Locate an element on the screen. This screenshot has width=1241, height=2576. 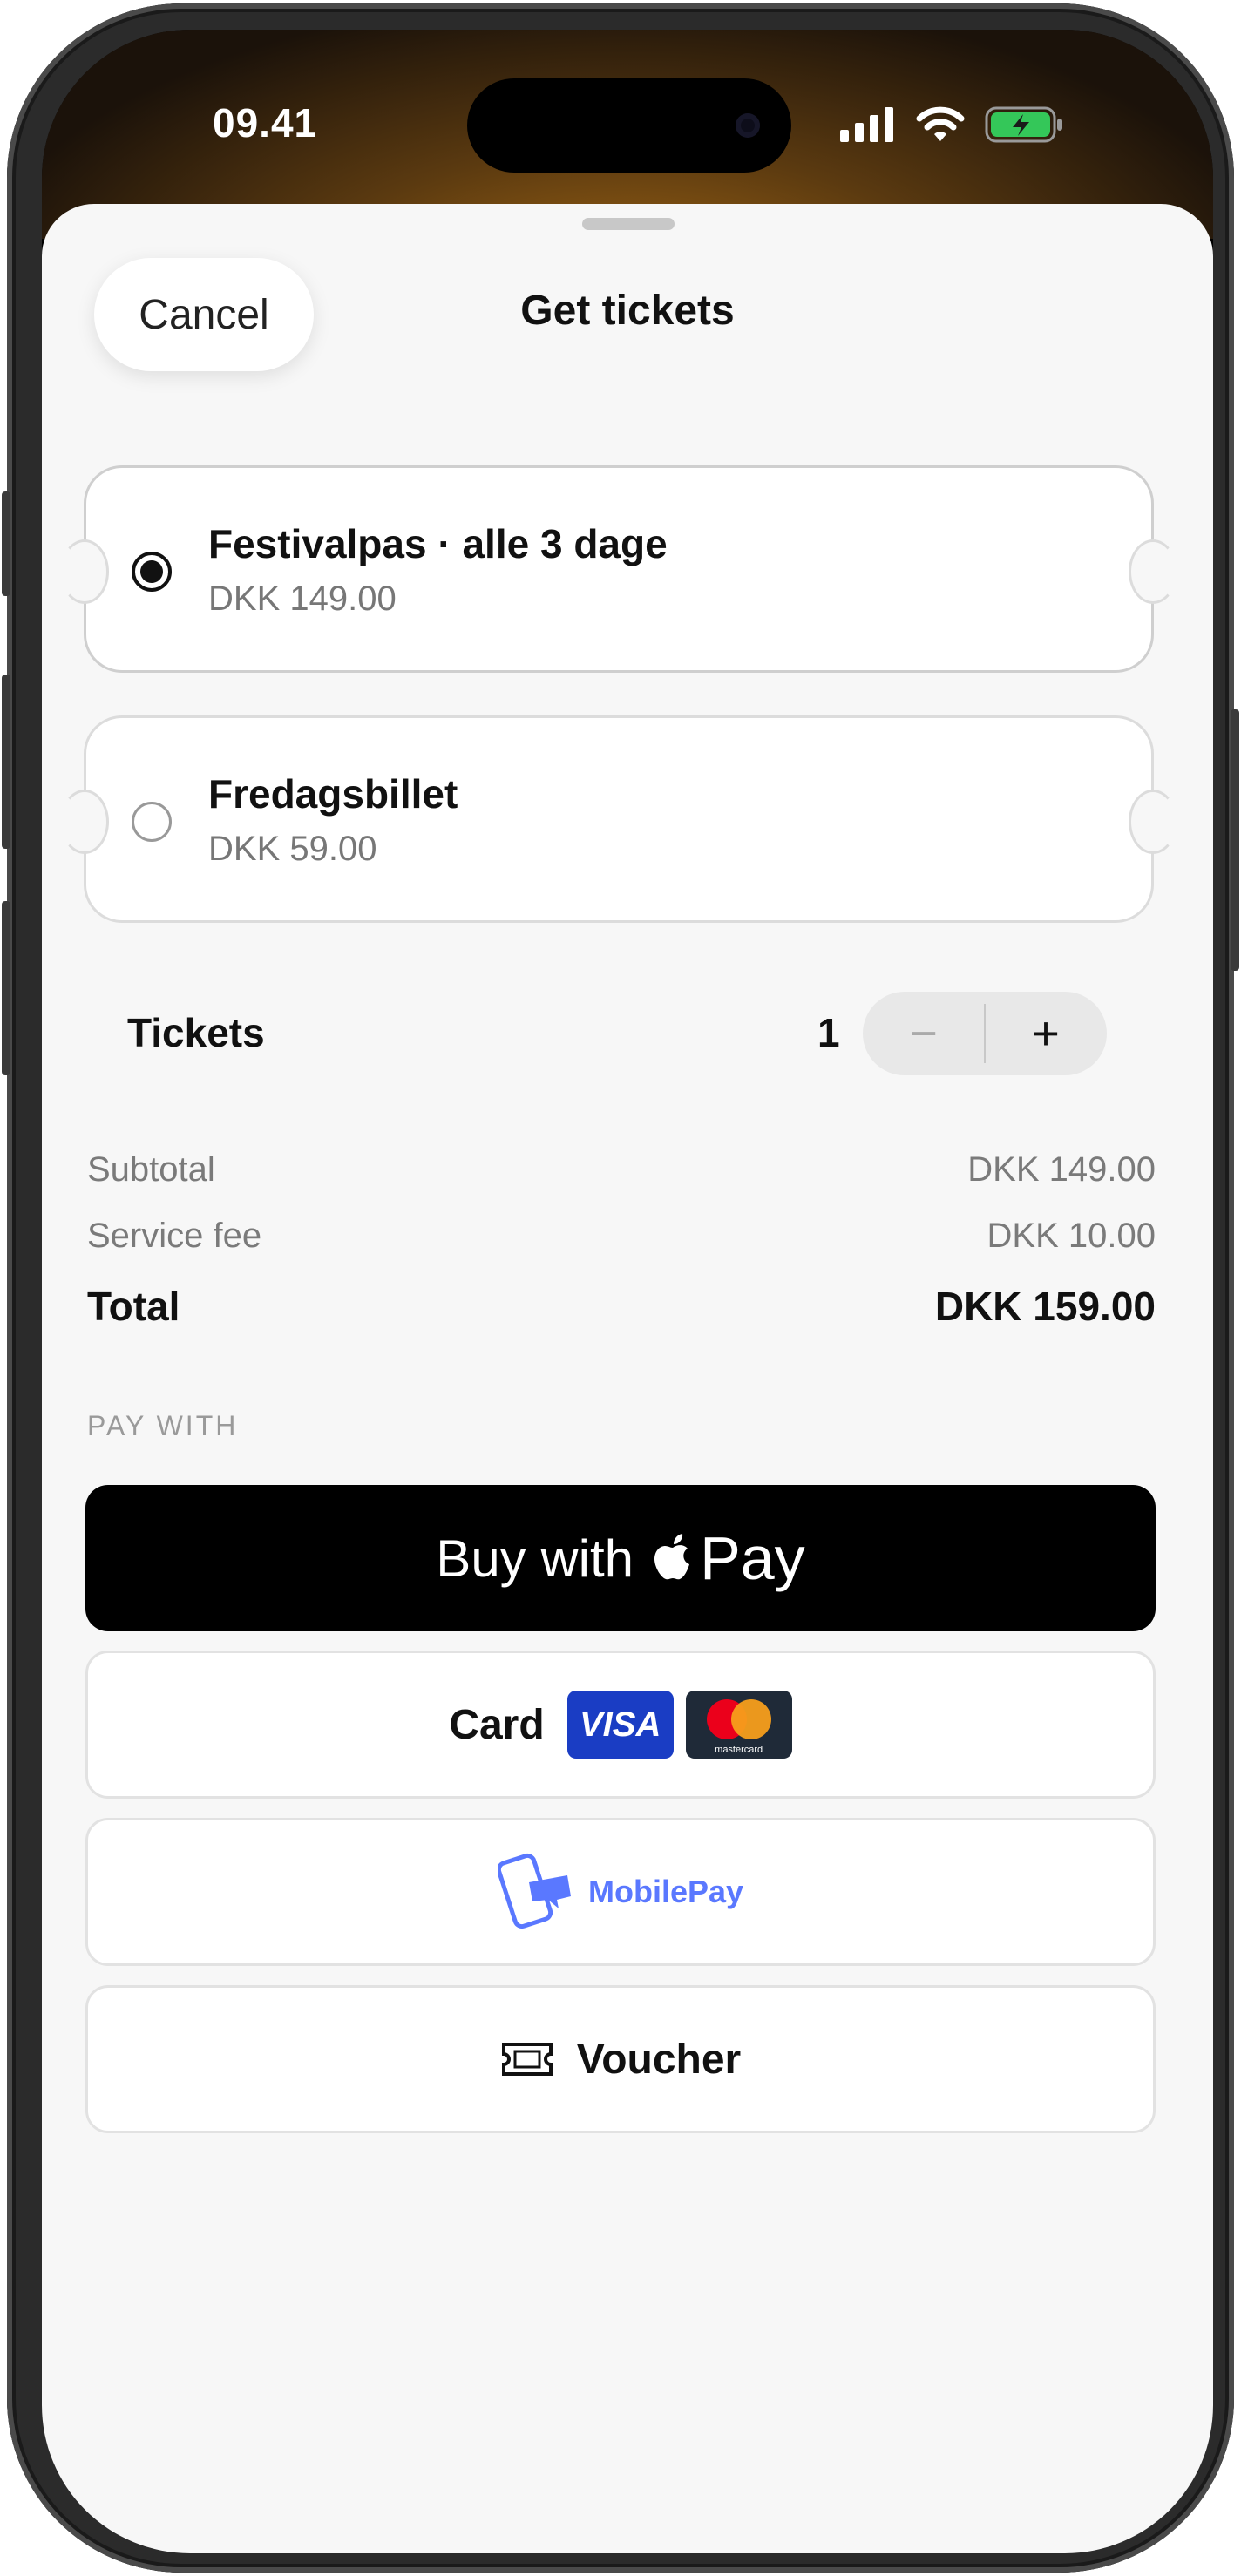
mastercard-text: mastercard is located at coordinates (739, 1750).